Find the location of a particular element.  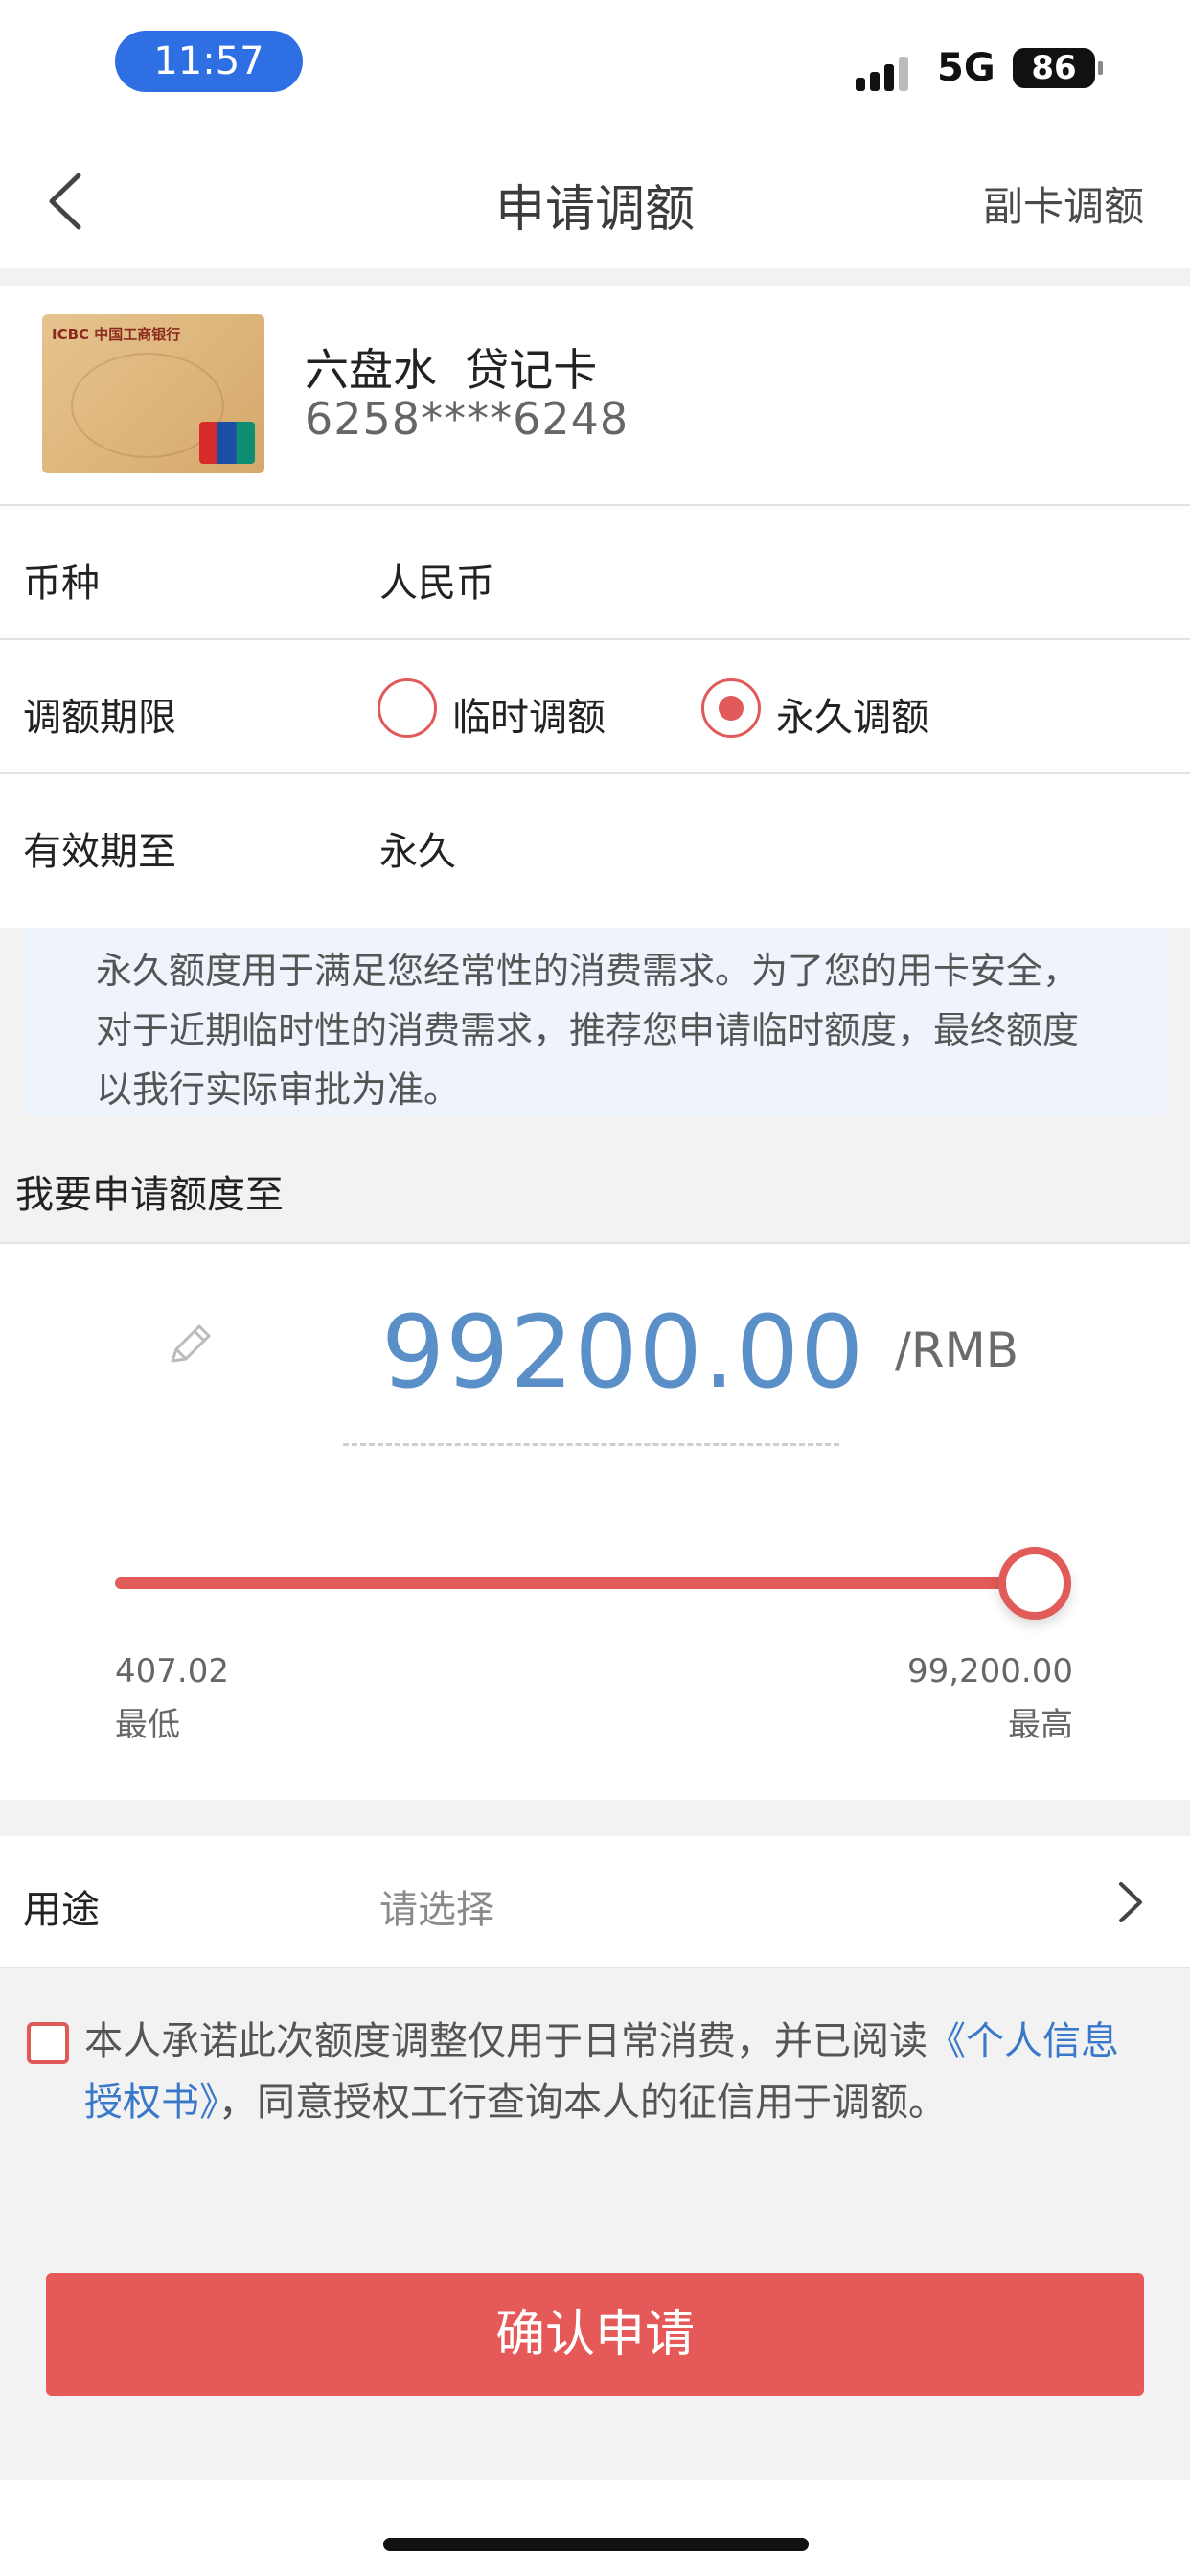

signal-icon is located at coordinates (882, 72).